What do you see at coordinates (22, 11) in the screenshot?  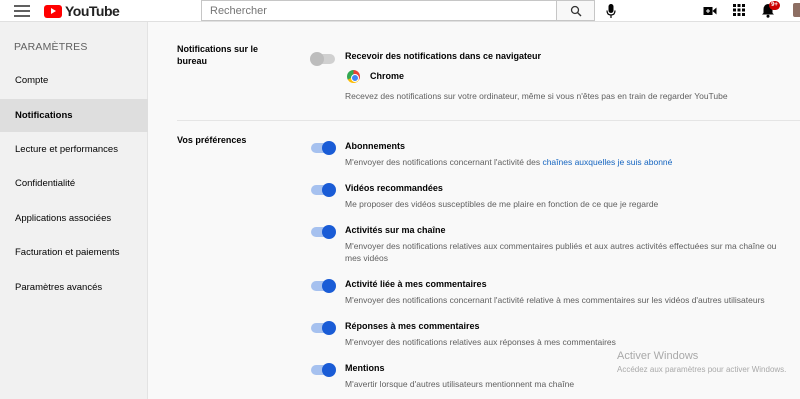 I see `hamburger-menu-icon` at bounding box center [22, 11].